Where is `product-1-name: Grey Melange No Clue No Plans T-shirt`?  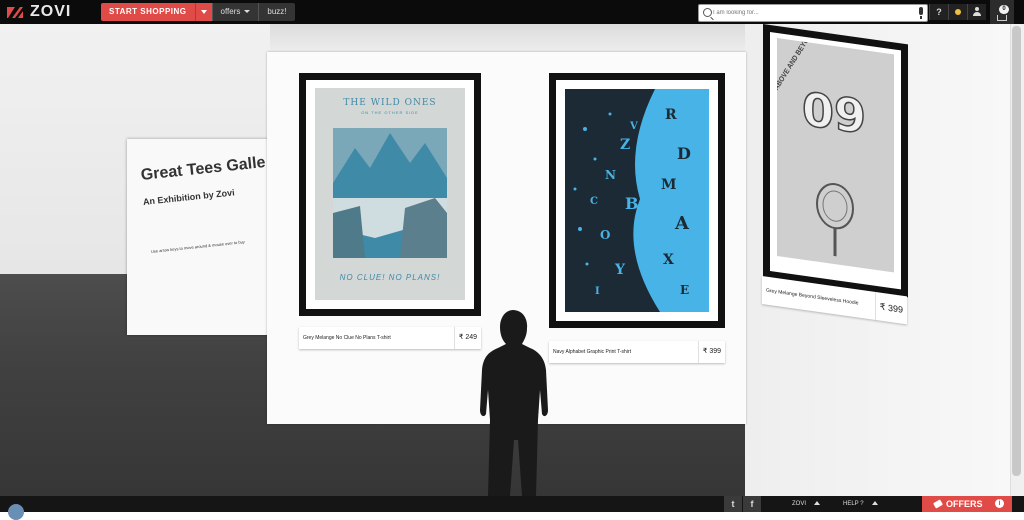 product-1-name: Grey Melange No Clue No Plans T-shirt is located at coordinates (347, 338).